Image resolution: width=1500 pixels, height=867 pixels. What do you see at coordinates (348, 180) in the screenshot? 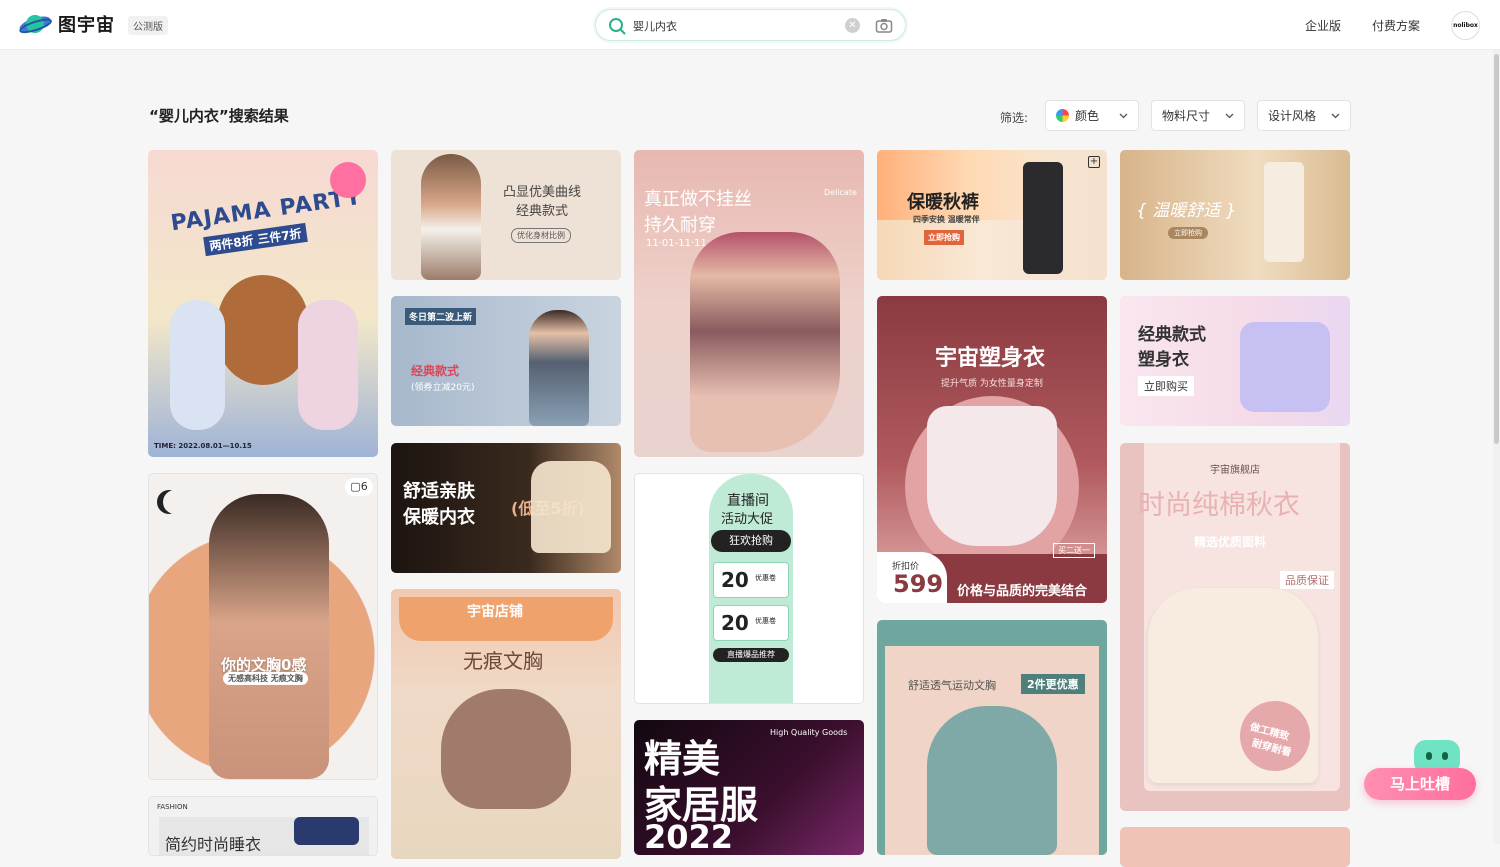
I see `flower-sticker-icon` at bounding box center [348, 180].